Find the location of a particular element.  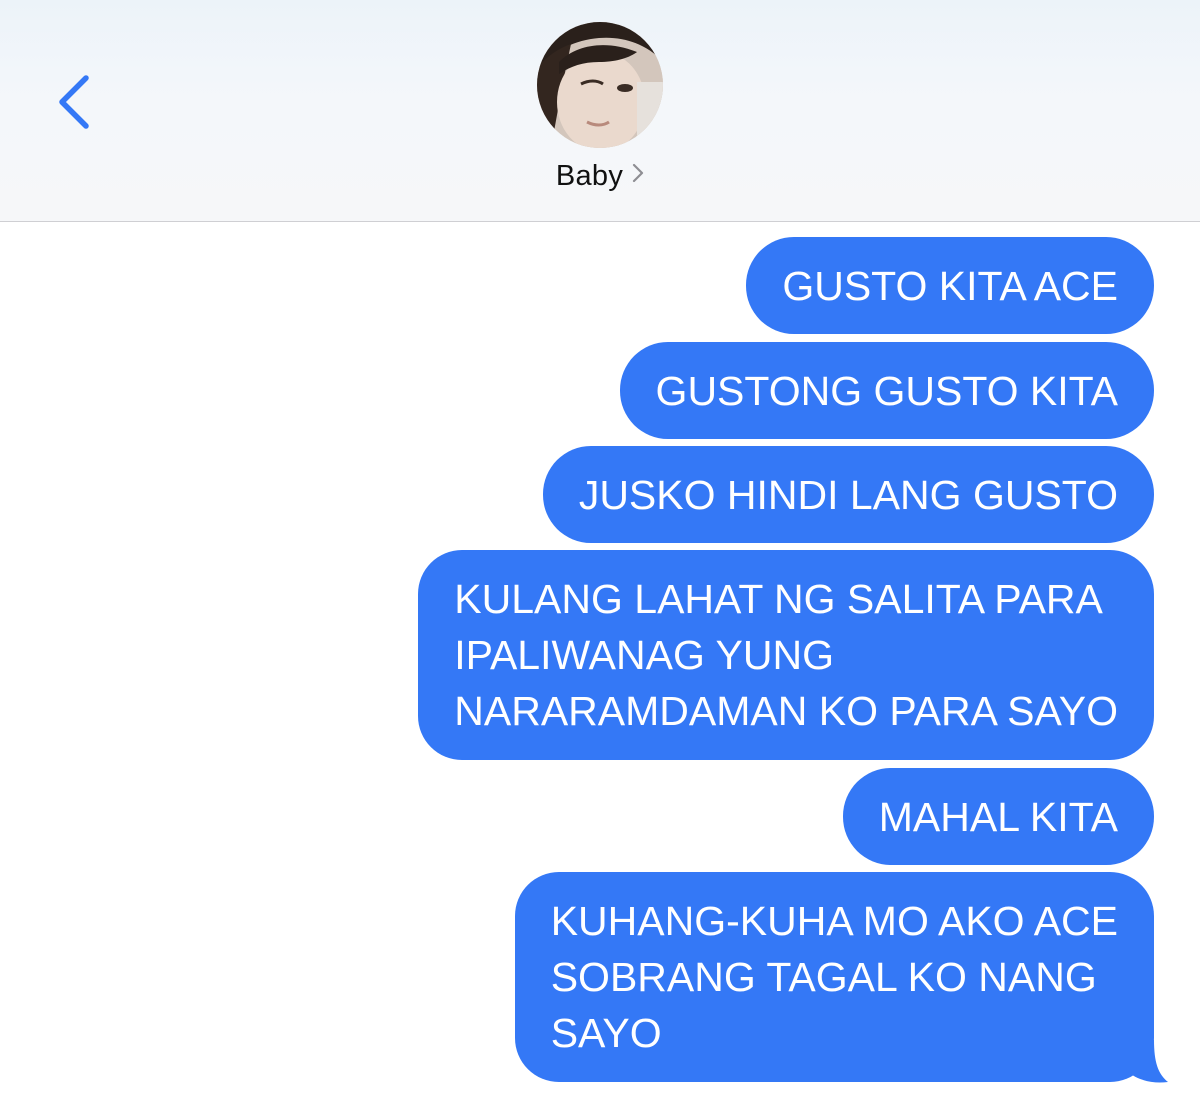

chevron-left-icon is located at coordinates (74, 102).